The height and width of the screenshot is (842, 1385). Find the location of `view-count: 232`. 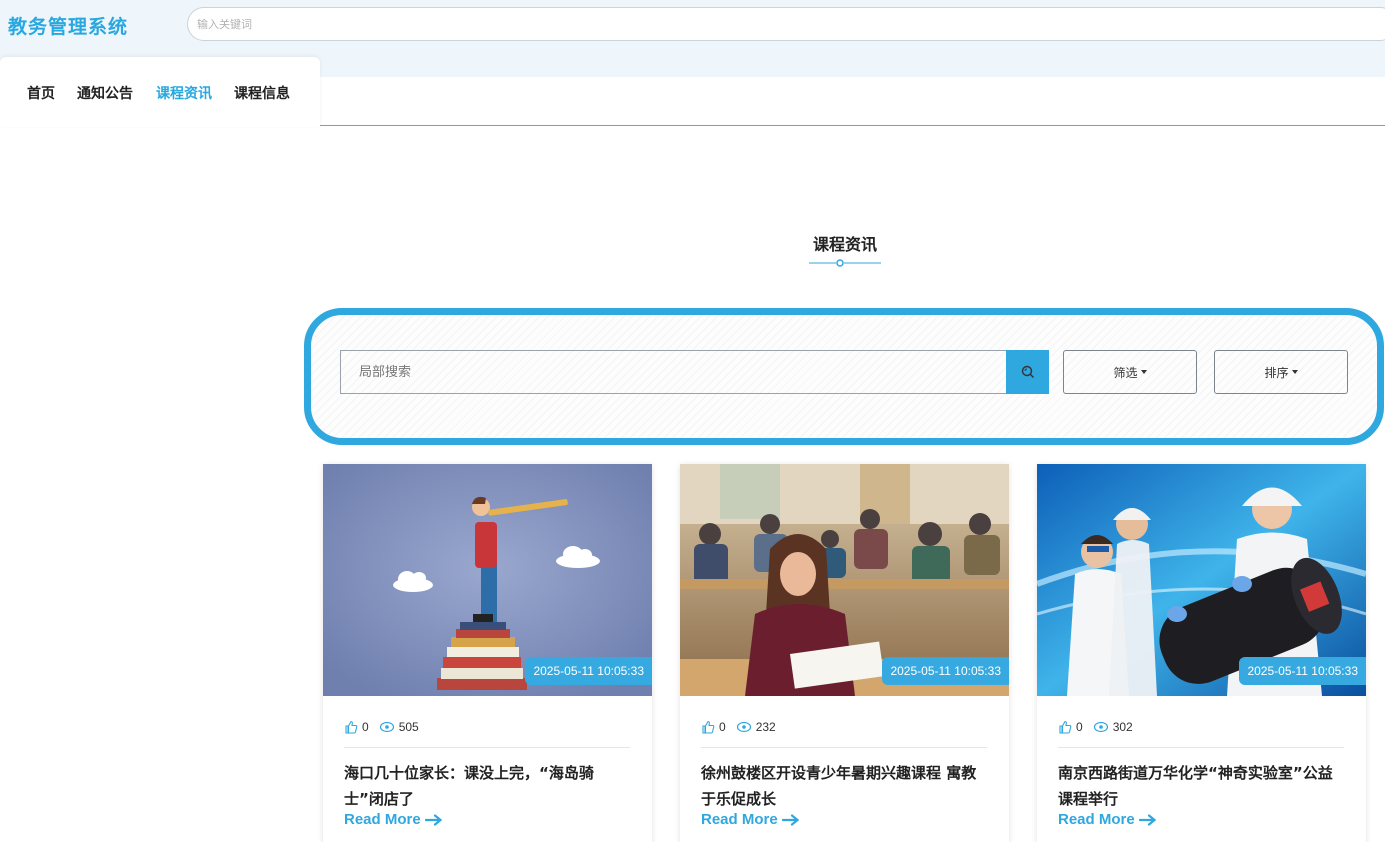

view-count: 232 is located at coordinates (765, 727).